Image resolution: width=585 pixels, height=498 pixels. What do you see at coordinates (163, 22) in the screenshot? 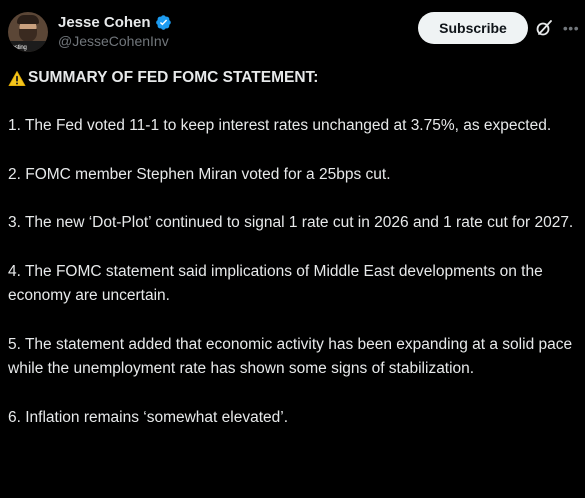
I see `verified-badge-icon` at bounding box center [163, 22].